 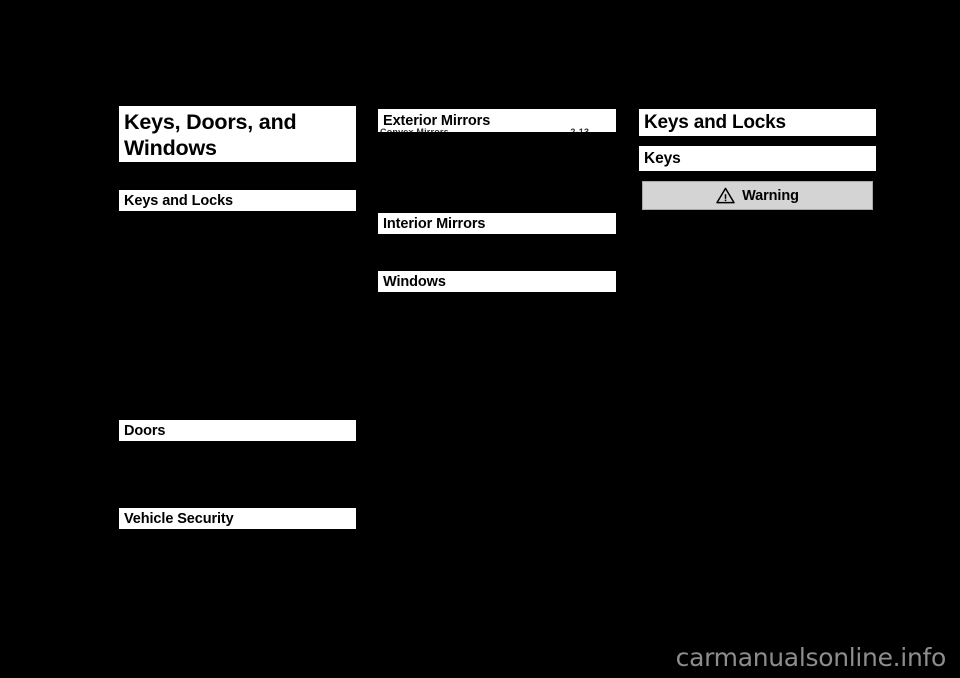 What do you see at coordinates (725, 195) in the screenshot?
I see `warning-triangle-icon` at bounding box center [725, 195].